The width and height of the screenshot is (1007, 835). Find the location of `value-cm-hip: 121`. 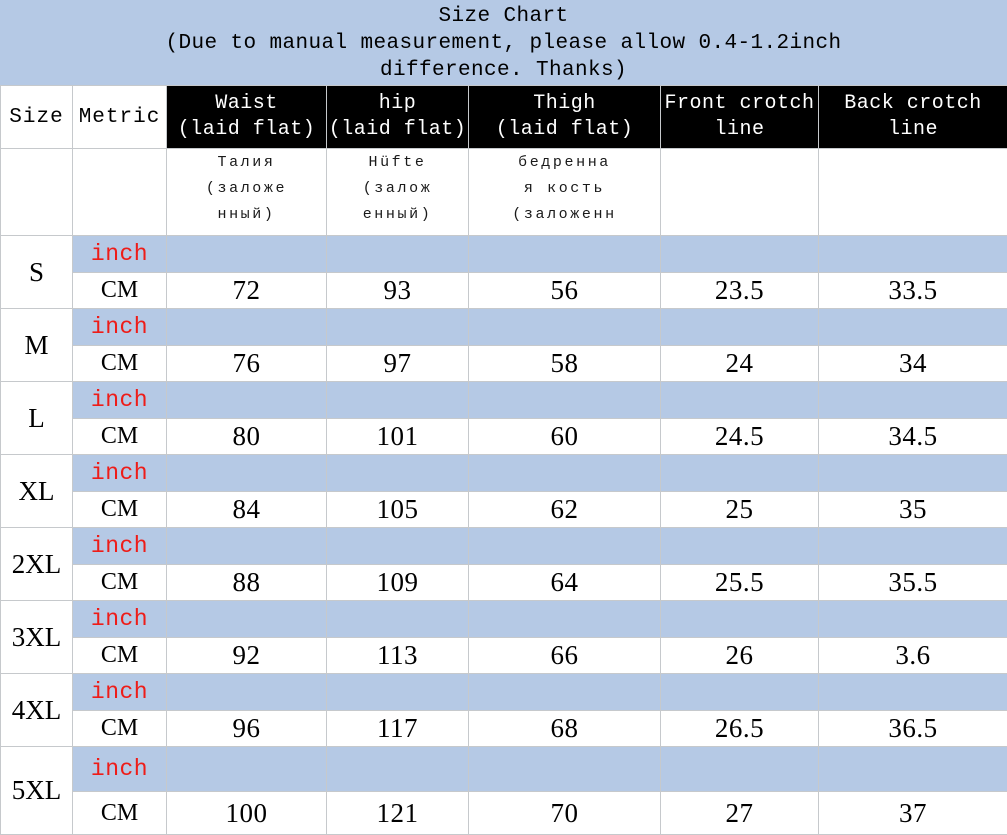

value-cm-hip: 121 is located at coordinates (398, 813).